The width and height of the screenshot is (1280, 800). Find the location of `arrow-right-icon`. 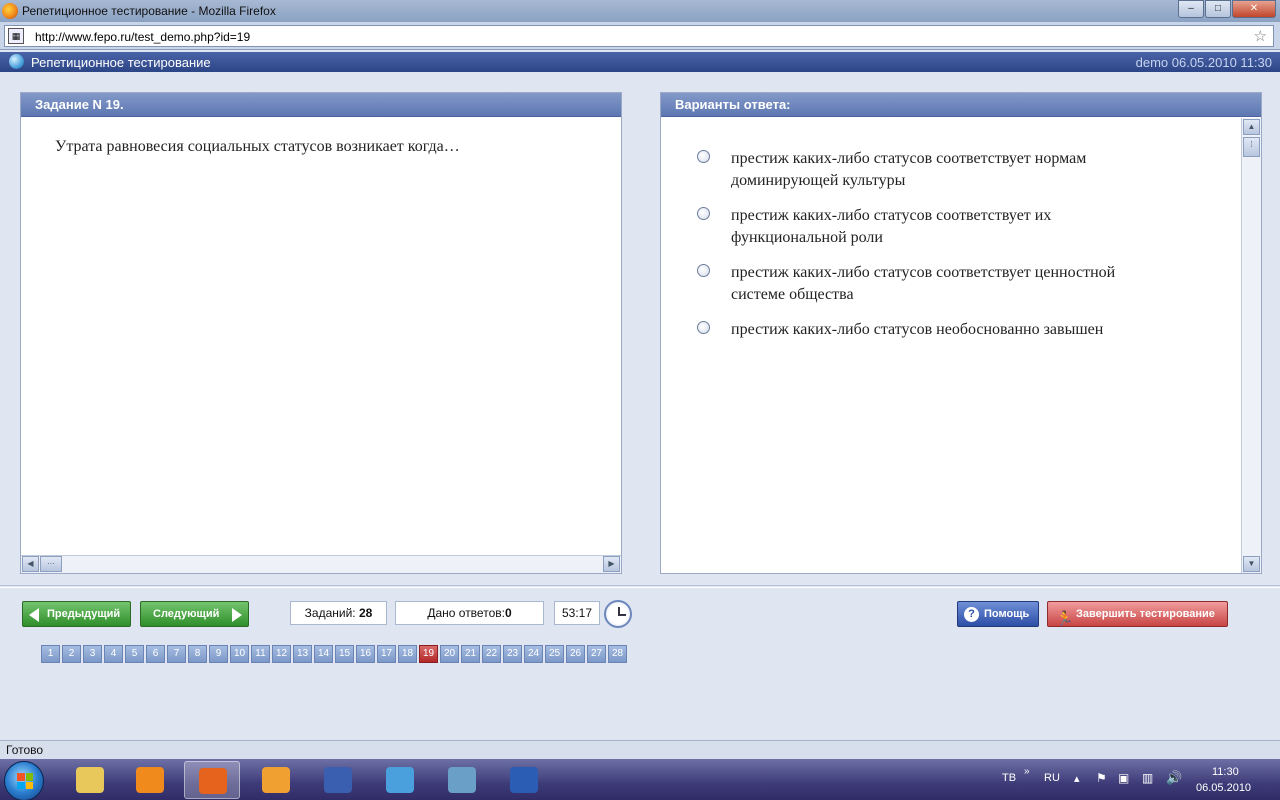

arrow-right-icon is located at coordinates (237, 615).